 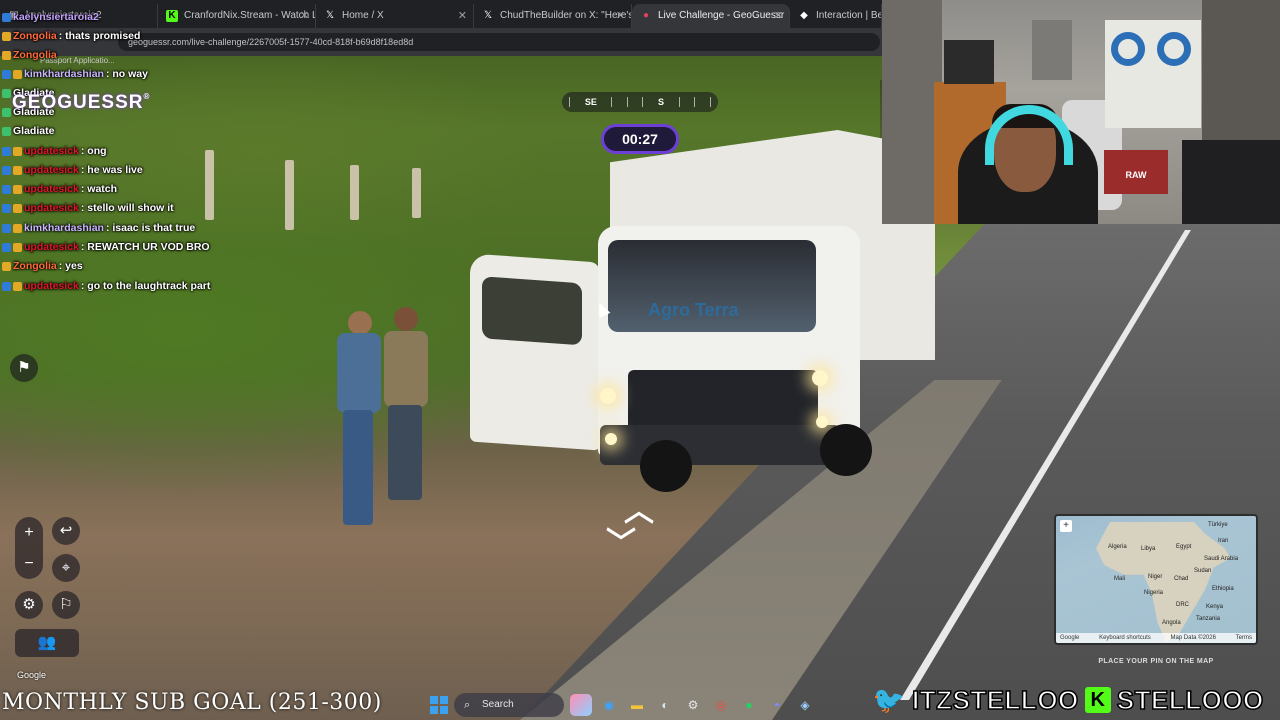 What do you see at coordinates (1154, 593) in the screenshot?
I see `map-country-label: Nigeria` at bounding box center [1154, 593].